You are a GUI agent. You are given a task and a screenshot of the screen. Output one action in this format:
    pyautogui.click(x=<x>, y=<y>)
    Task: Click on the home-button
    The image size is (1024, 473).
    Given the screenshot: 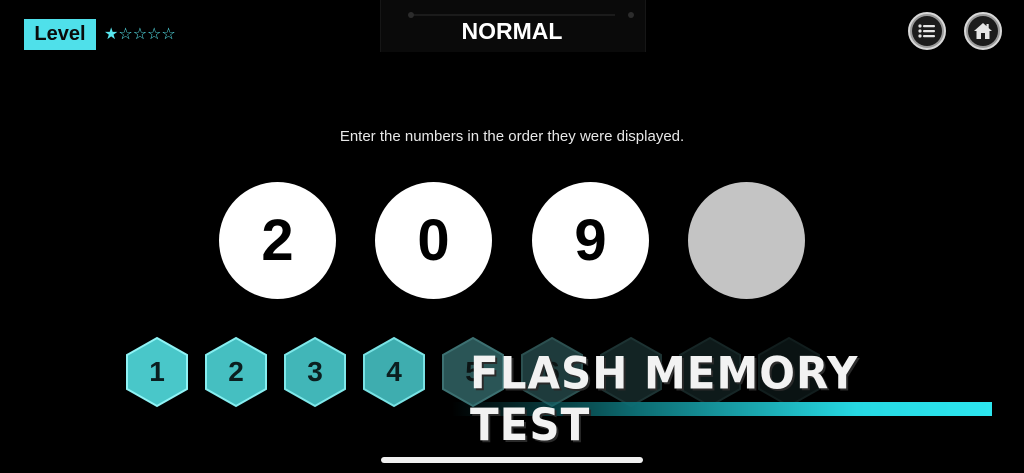 What is the action you would take?
    pyautogui.click(x=983, y=31)
    